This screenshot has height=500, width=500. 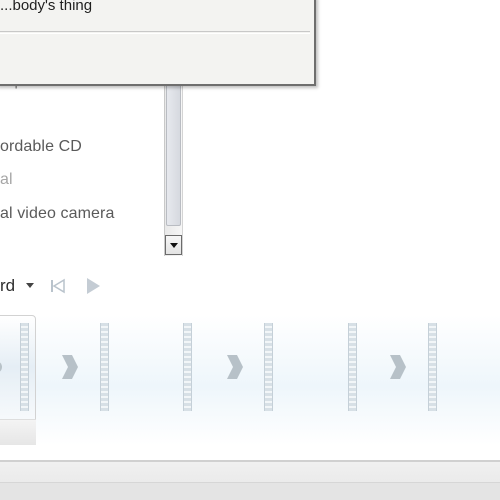 I want to click on menu-divider-highlight, so click(x=155, y=33).